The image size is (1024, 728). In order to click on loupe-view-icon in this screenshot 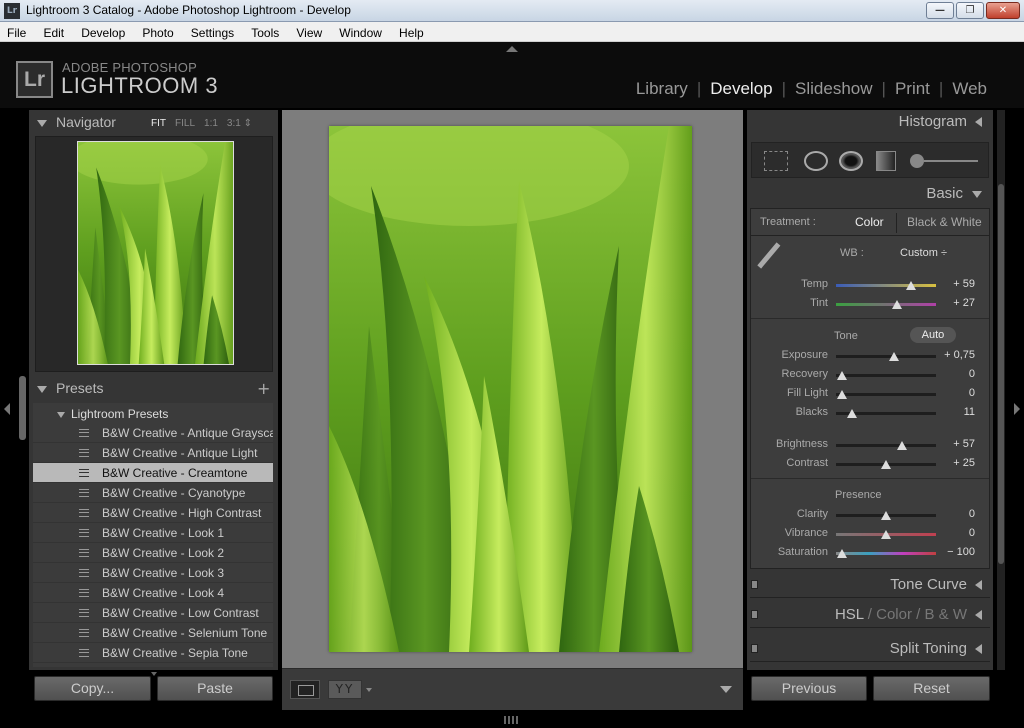, I will do `click(305, 689)`.